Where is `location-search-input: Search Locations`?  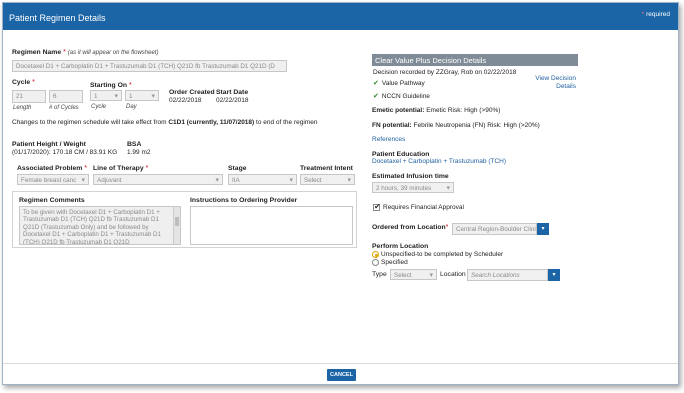 location-search-input: Search Locations is located at coordinates (507, 275).